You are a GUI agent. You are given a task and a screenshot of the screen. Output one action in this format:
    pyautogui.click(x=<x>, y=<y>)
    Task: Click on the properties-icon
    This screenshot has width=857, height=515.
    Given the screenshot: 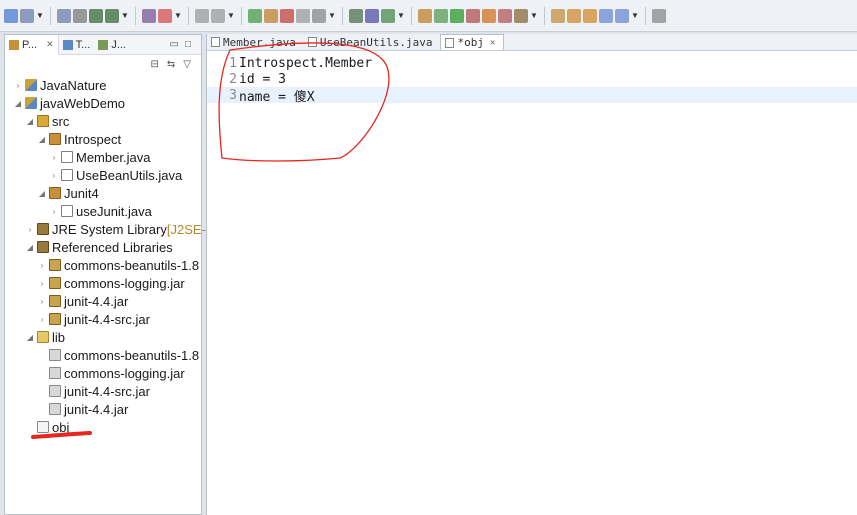 What is the action you would take?
    pyautogui.click(x=149, y=15)
    